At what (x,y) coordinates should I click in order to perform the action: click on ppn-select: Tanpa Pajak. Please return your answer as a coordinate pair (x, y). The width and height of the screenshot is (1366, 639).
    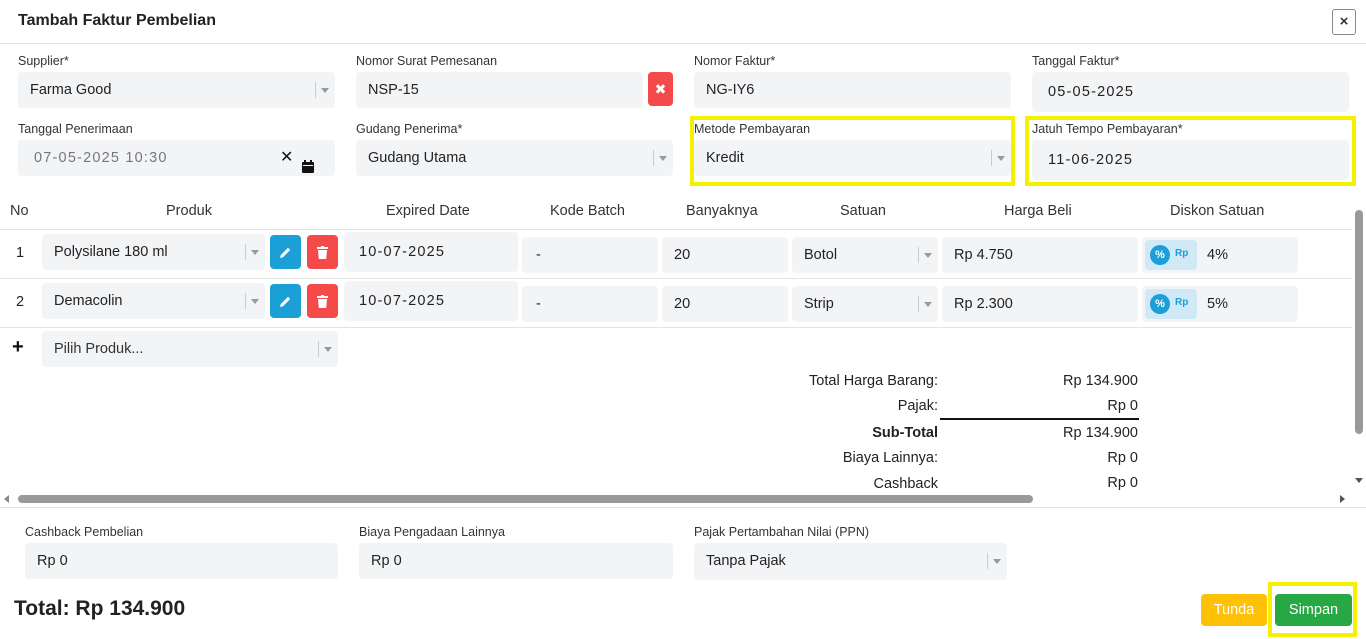
    Looking at the image, I should click on (850, 561).